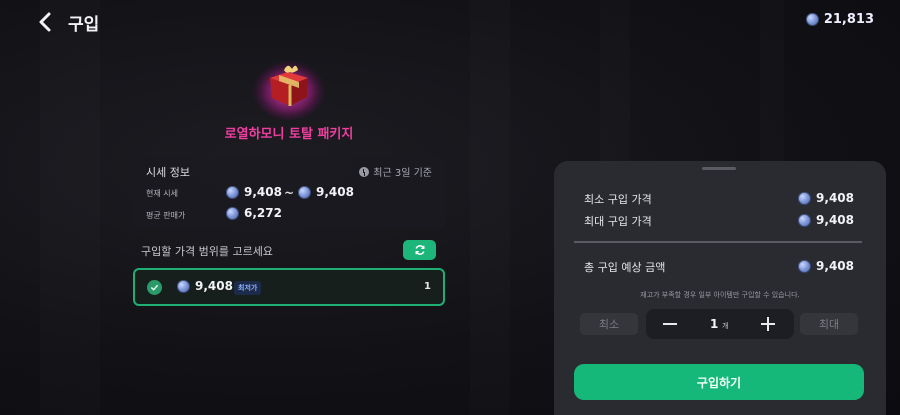  Describe the element at coordinates (84, 25) in the screenshot. I see `page-title: 구입` at that location.